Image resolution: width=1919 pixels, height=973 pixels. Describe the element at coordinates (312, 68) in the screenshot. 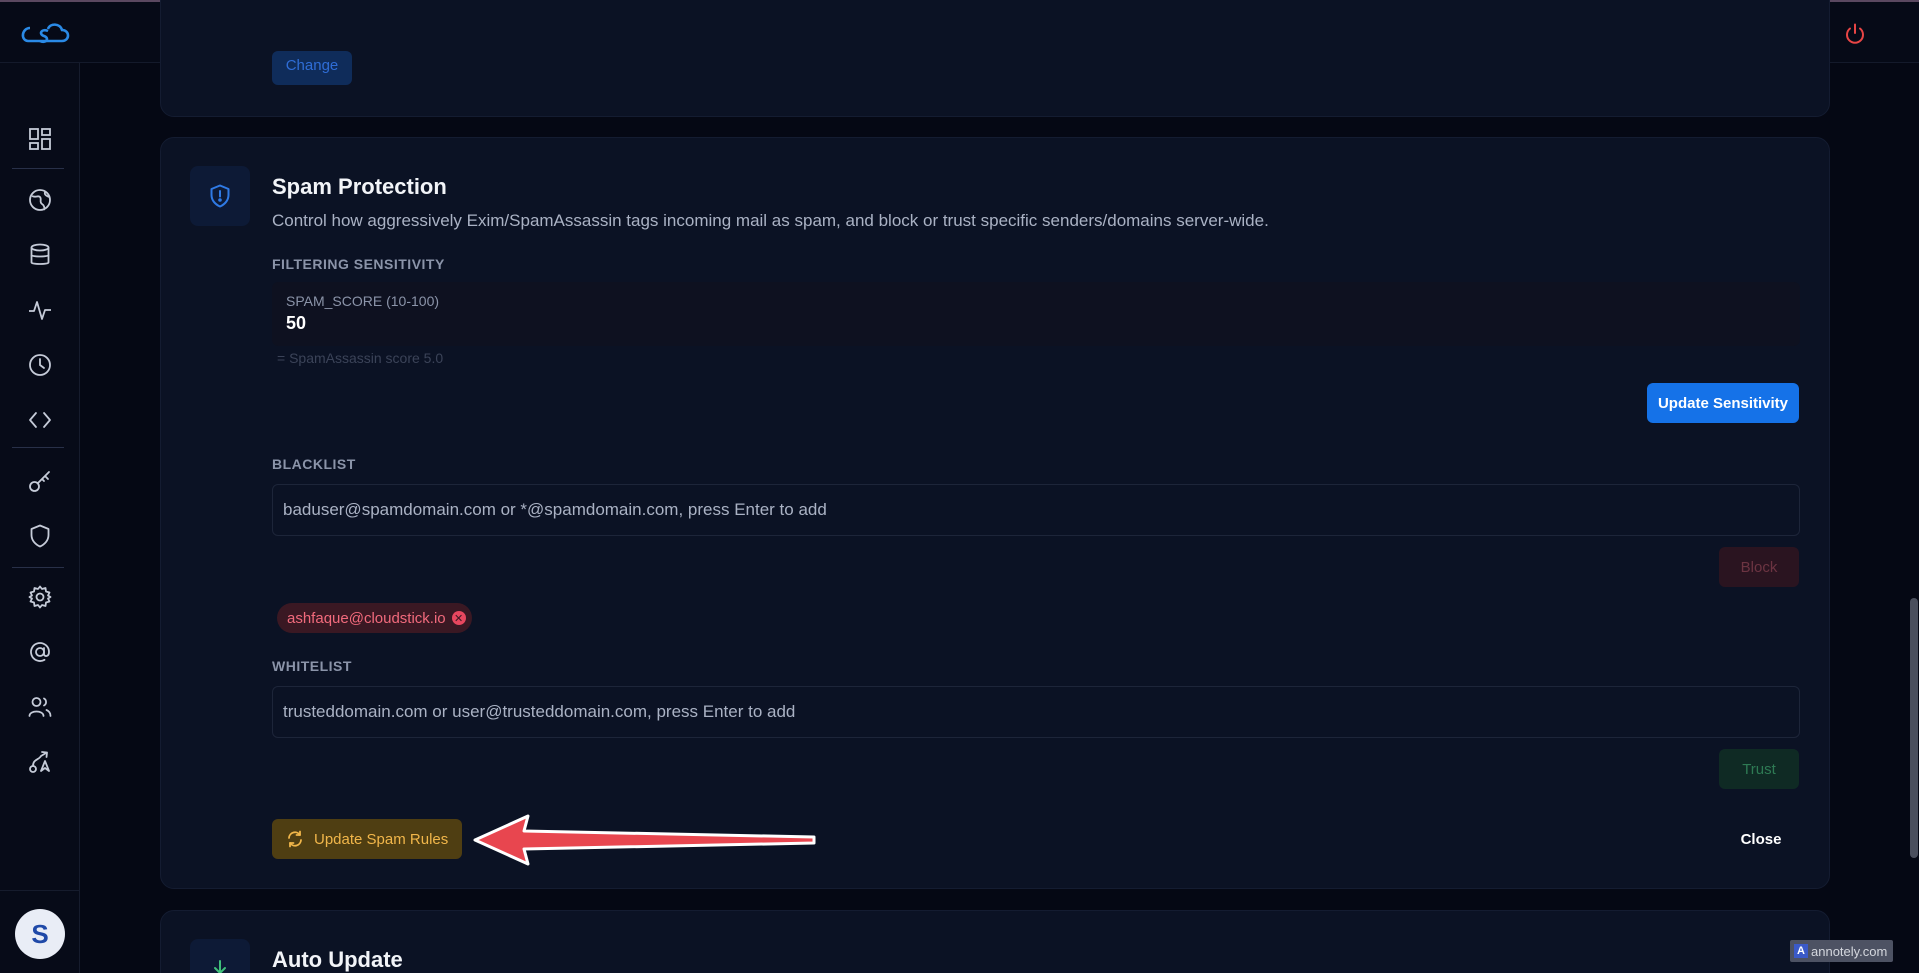

I see `change-button: Change` at that location.